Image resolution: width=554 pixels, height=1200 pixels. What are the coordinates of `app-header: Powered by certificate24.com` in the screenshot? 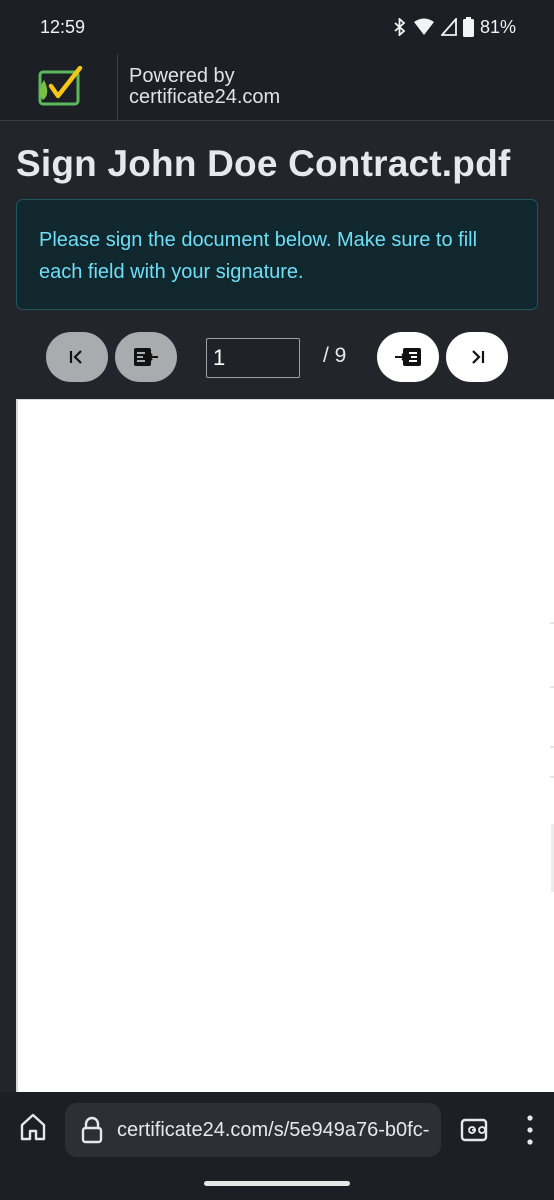 It's located at (277, 87).